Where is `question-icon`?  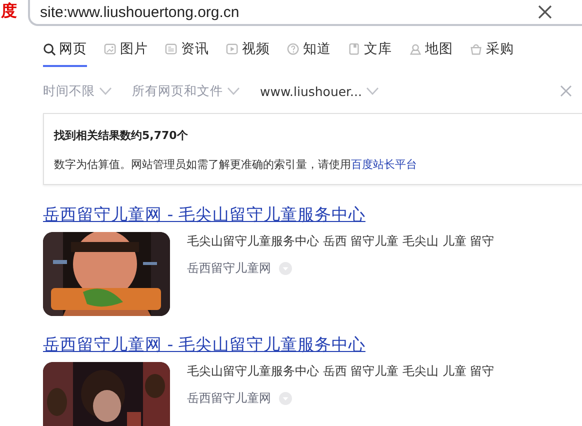
question-icon is located at coordinates (293, 49).